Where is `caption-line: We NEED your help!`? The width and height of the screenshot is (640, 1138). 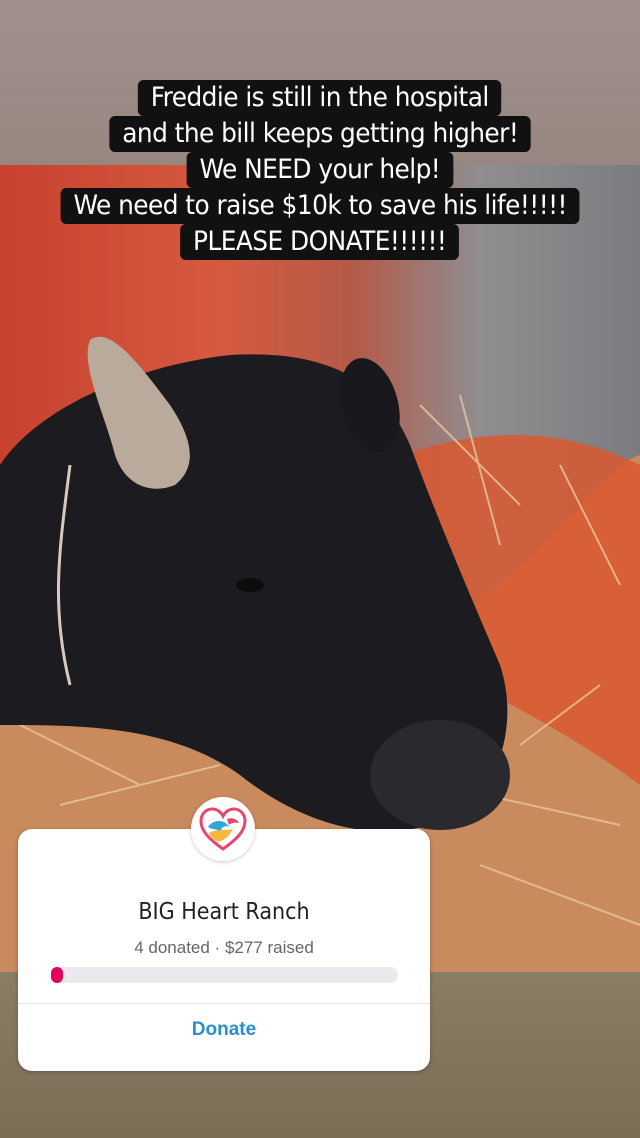 caption-line: We NEED your help! is located at coordinates (320, 170).